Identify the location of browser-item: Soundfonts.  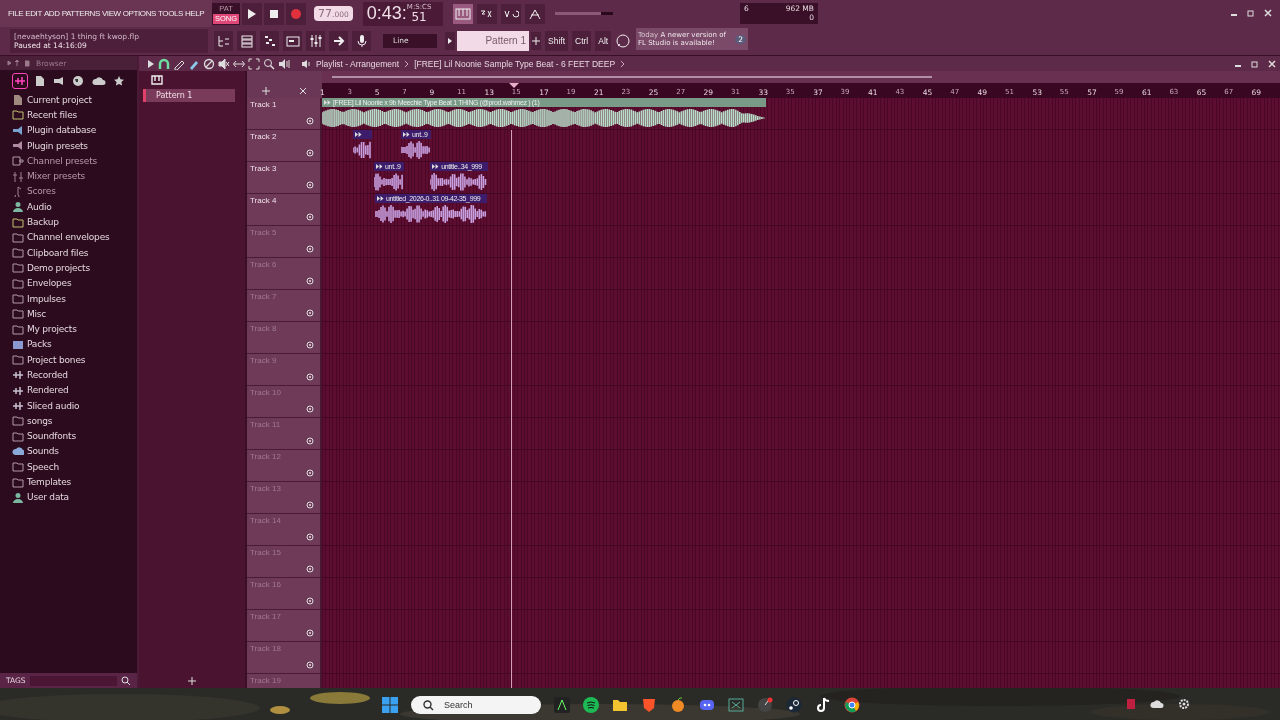
(74, 436).